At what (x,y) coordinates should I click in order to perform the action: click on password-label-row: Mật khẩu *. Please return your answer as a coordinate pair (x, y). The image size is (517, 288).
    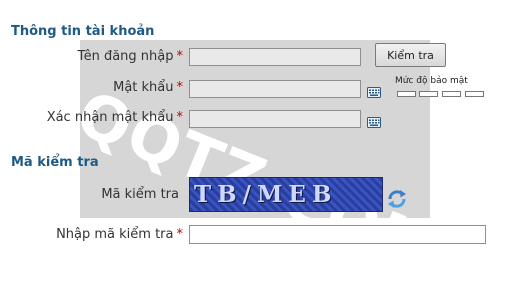
    Looking at the image, I should click on (148, 87).